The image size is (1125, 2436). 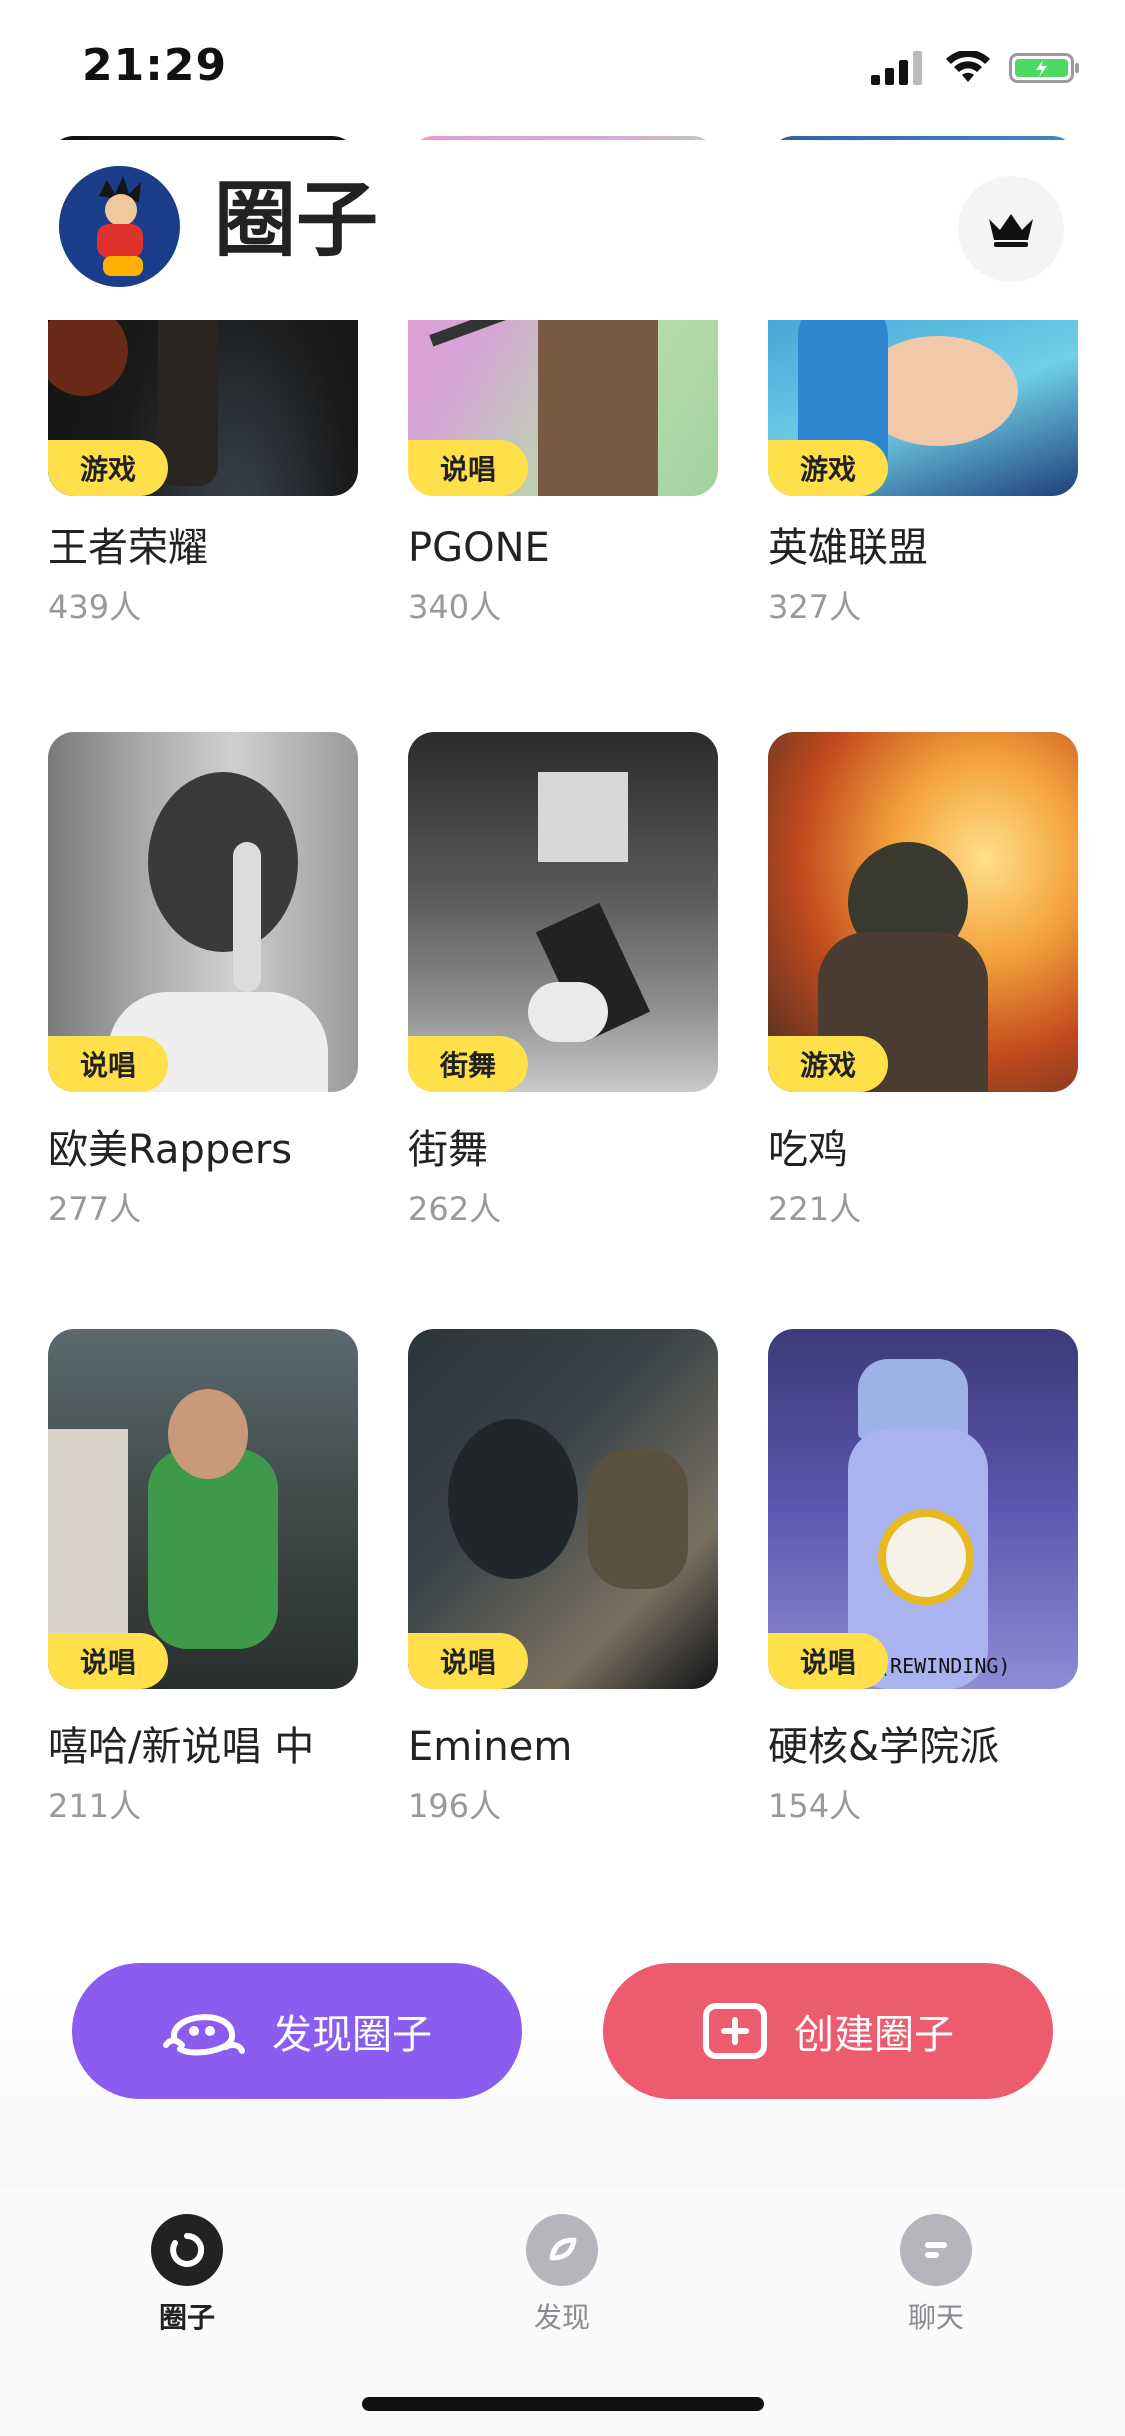 I want to click on circle-name: 街舞, so click(x=448, y=1150).